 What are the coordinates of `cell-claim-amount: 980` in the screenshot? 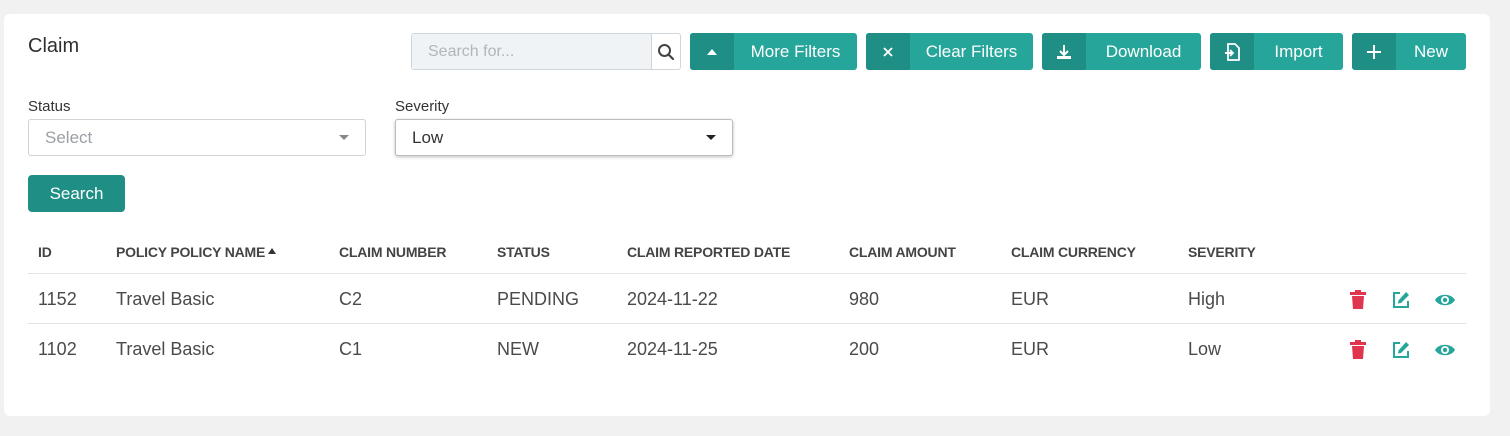 It's located at (864, 299).